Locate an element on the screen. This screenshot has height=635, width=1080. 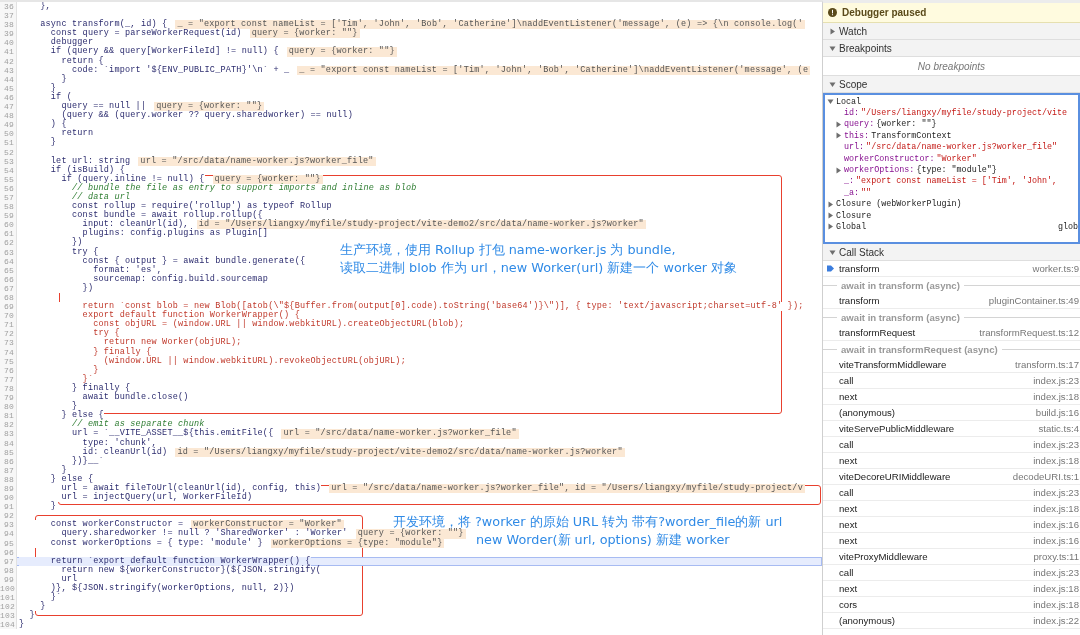
stack-frame: viteTransformMiddleware is located at coordinates (893, 364).